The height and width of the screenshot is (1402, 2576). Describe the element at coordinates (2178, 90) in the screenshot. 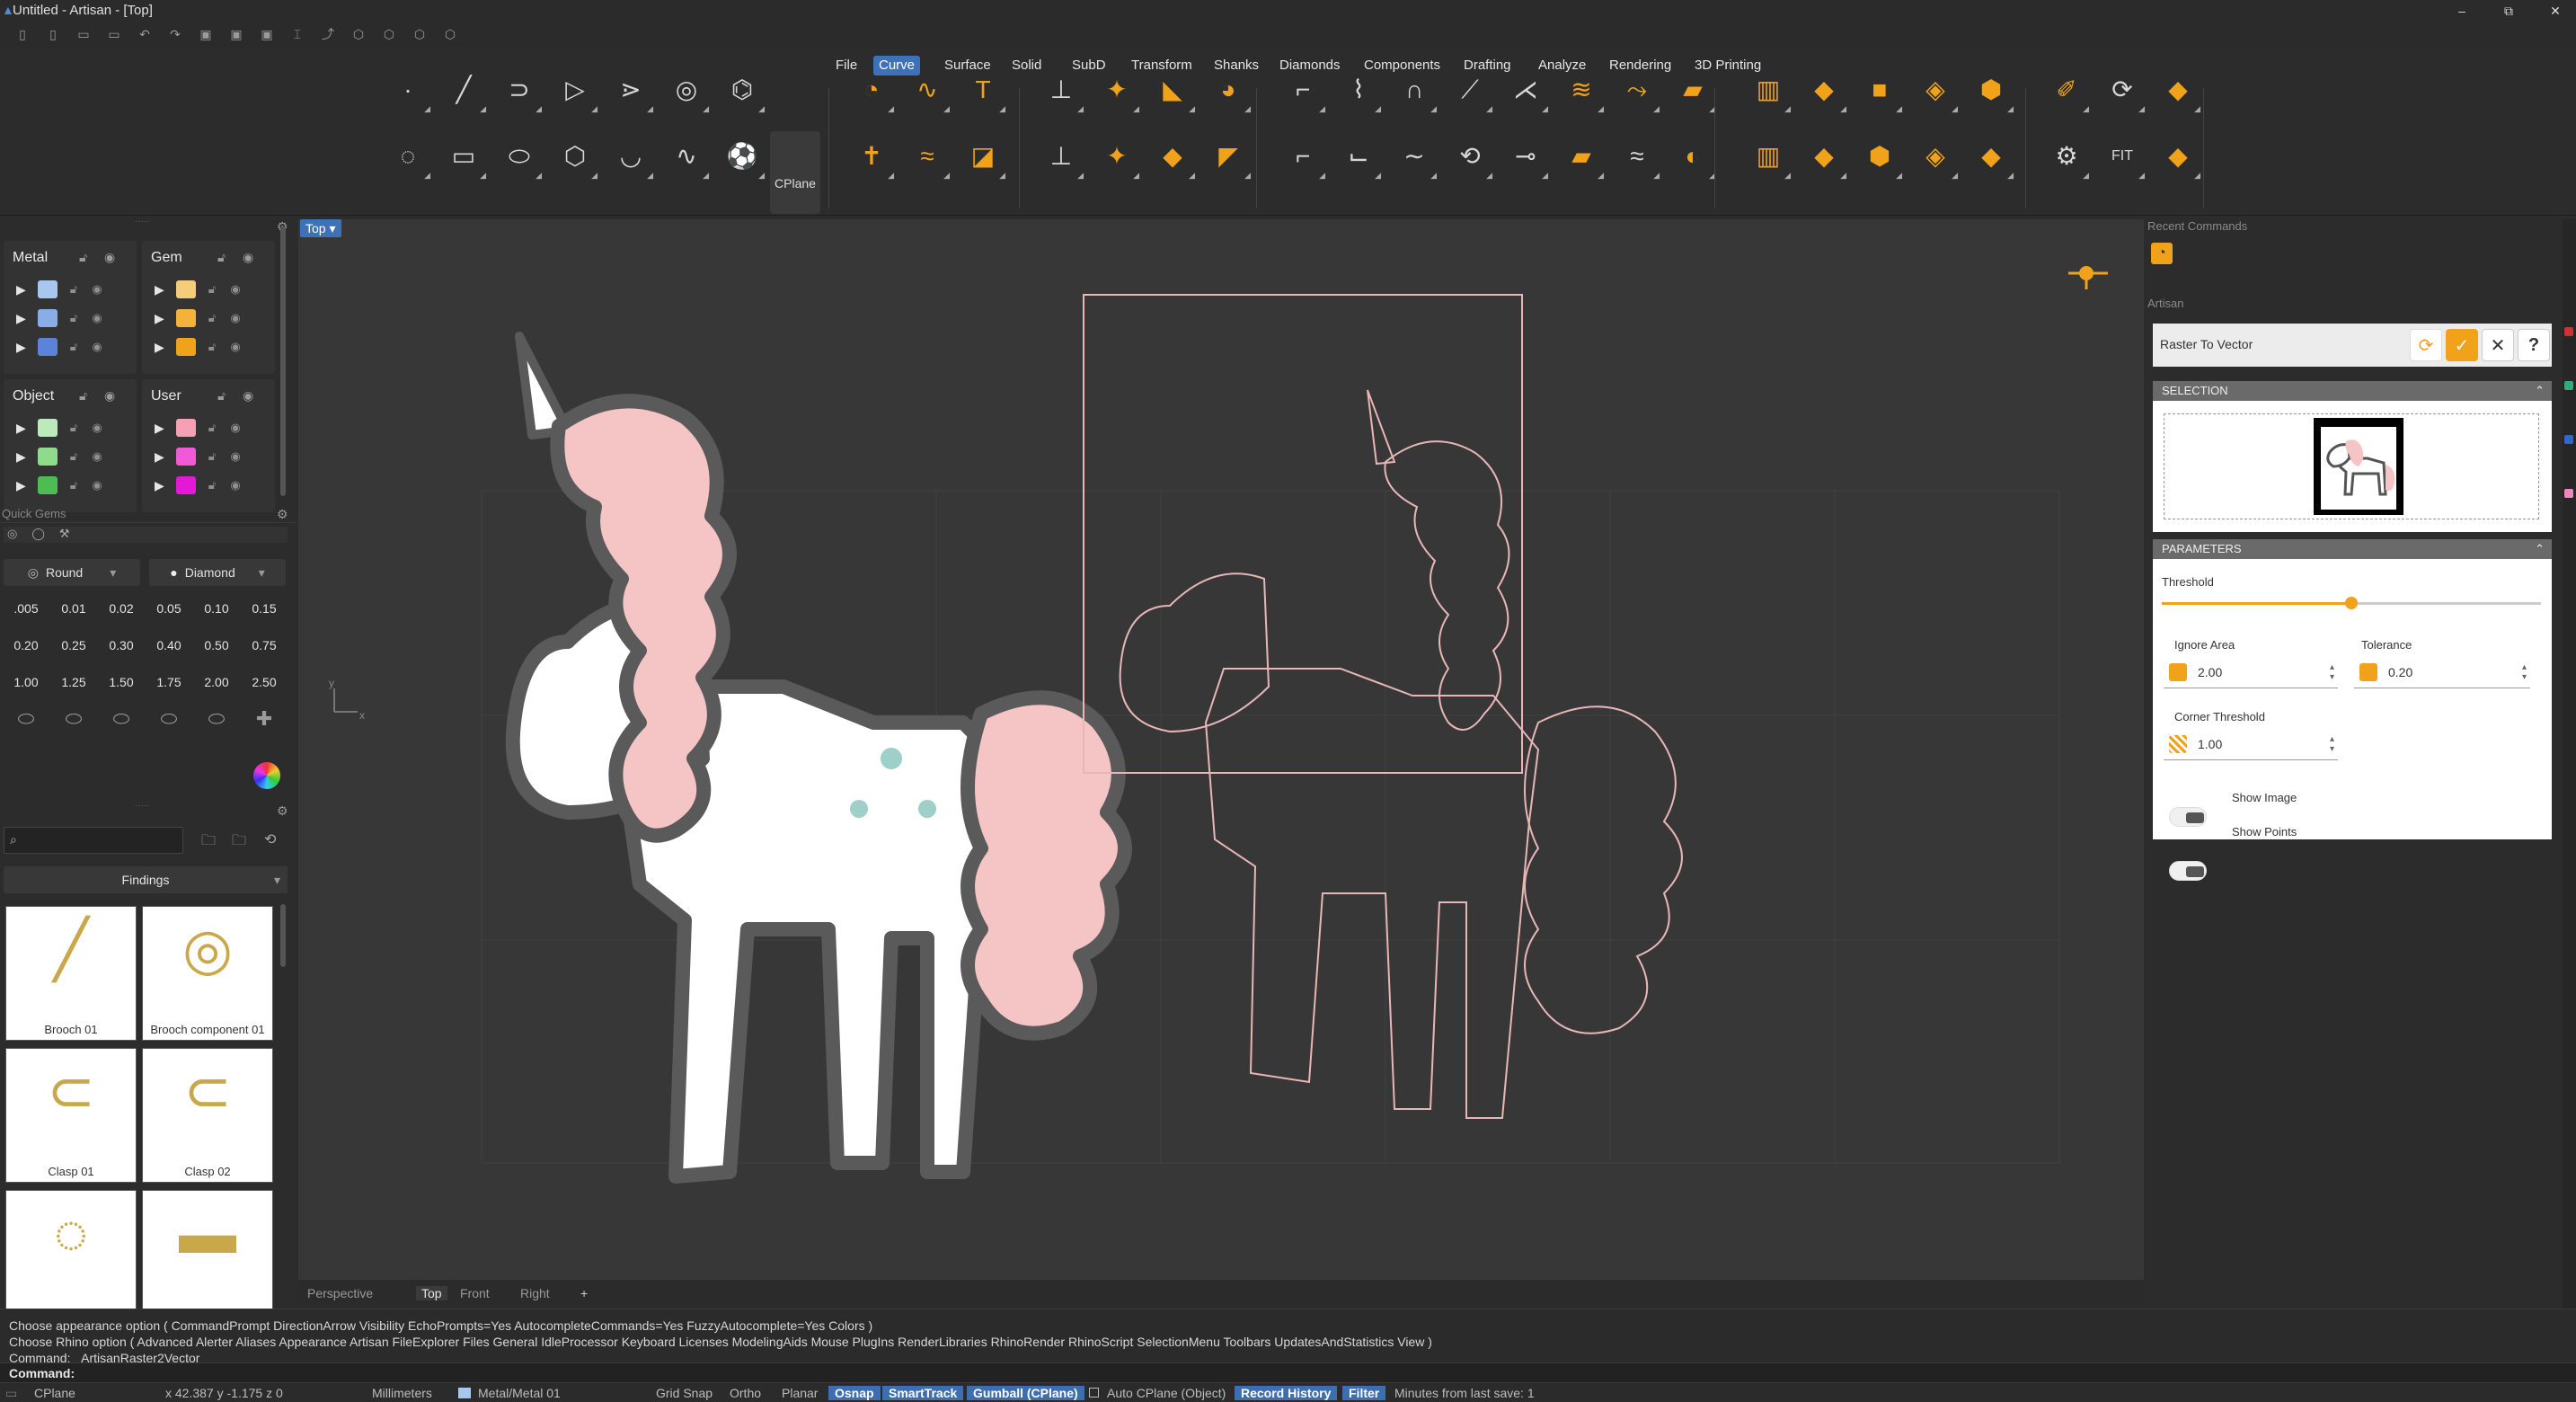

I see `edit-sheet-button: ◆ ◢` at that location.